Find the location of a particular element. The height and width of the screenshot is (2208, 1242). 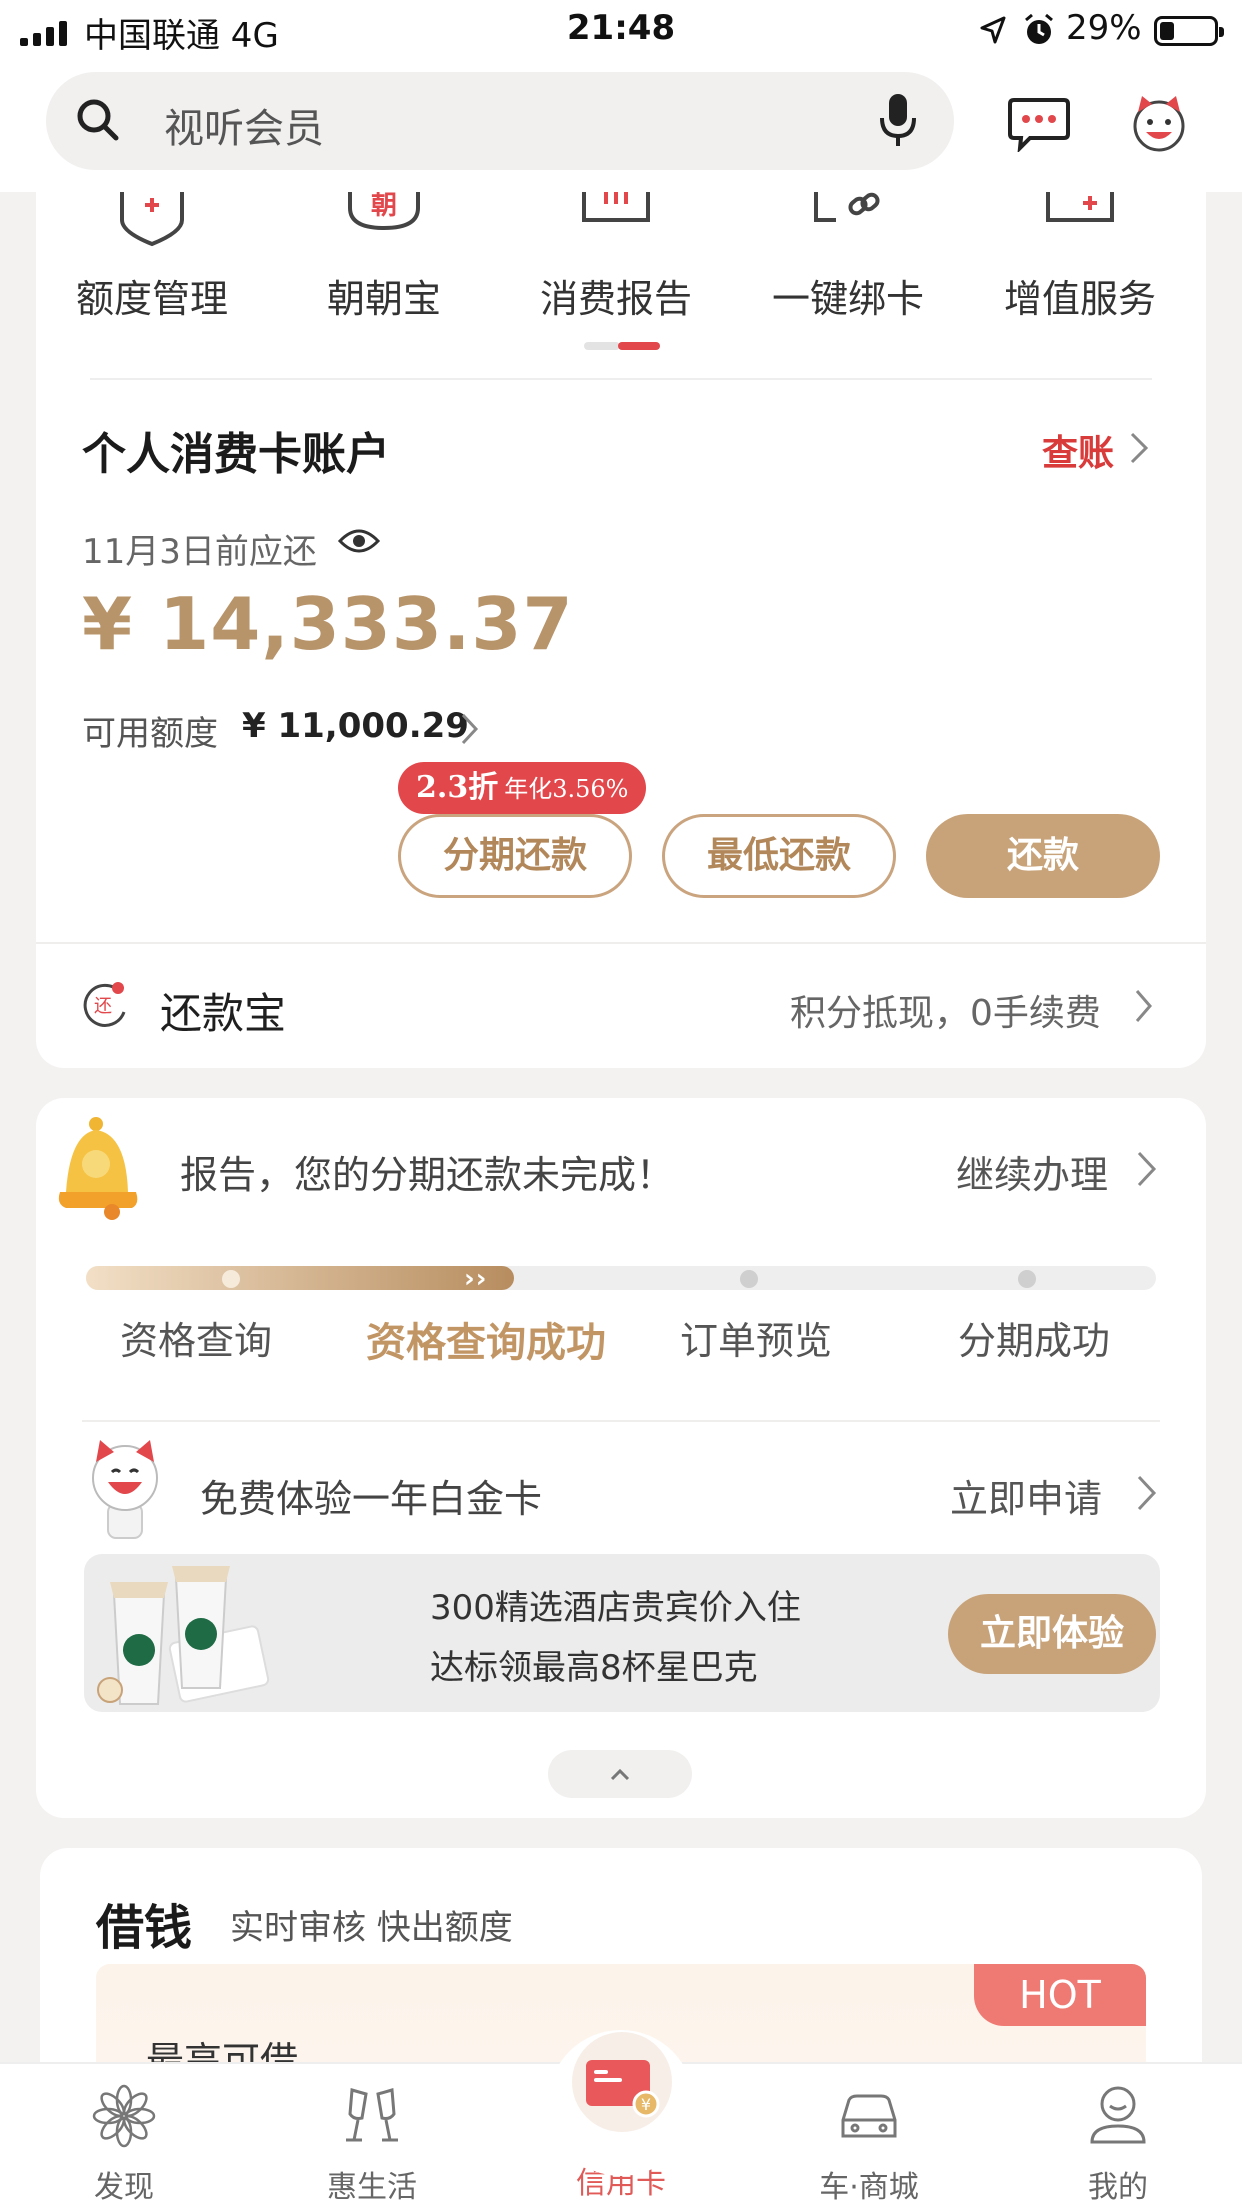

eye-icon is located at coordinates (359, 541).